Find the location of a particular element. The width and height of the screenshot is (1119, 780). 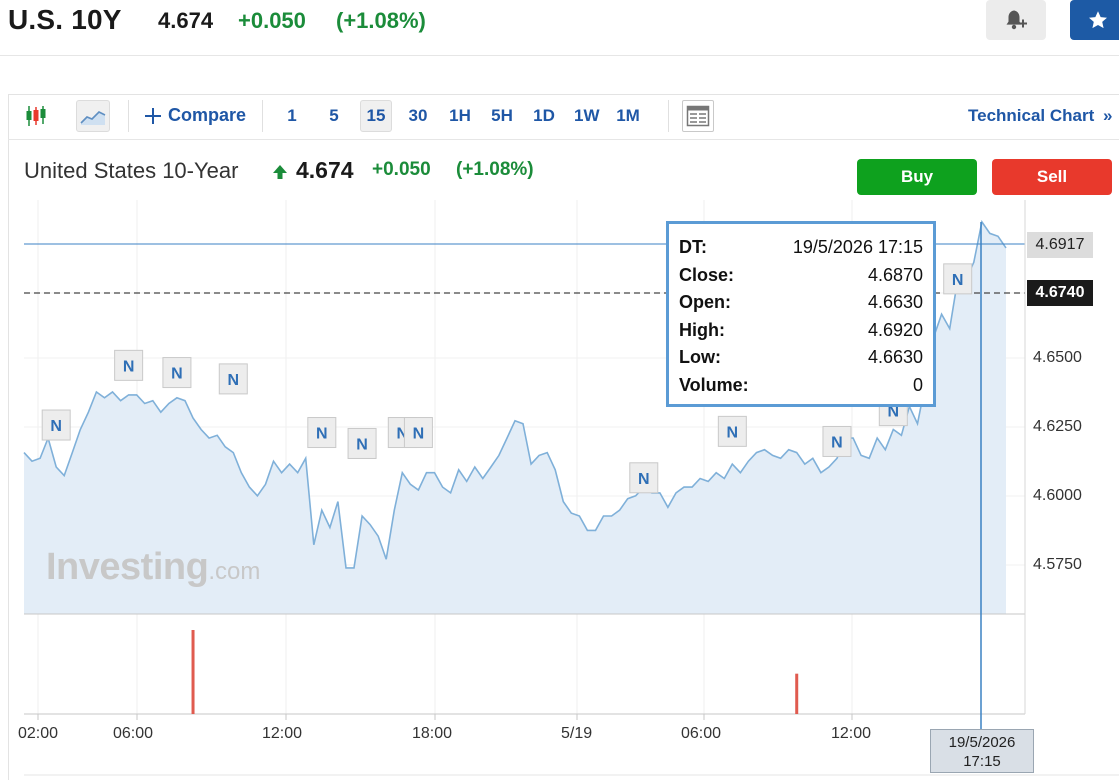

y-tick-label: 4.6500 is located at coordinates (1057, 357).